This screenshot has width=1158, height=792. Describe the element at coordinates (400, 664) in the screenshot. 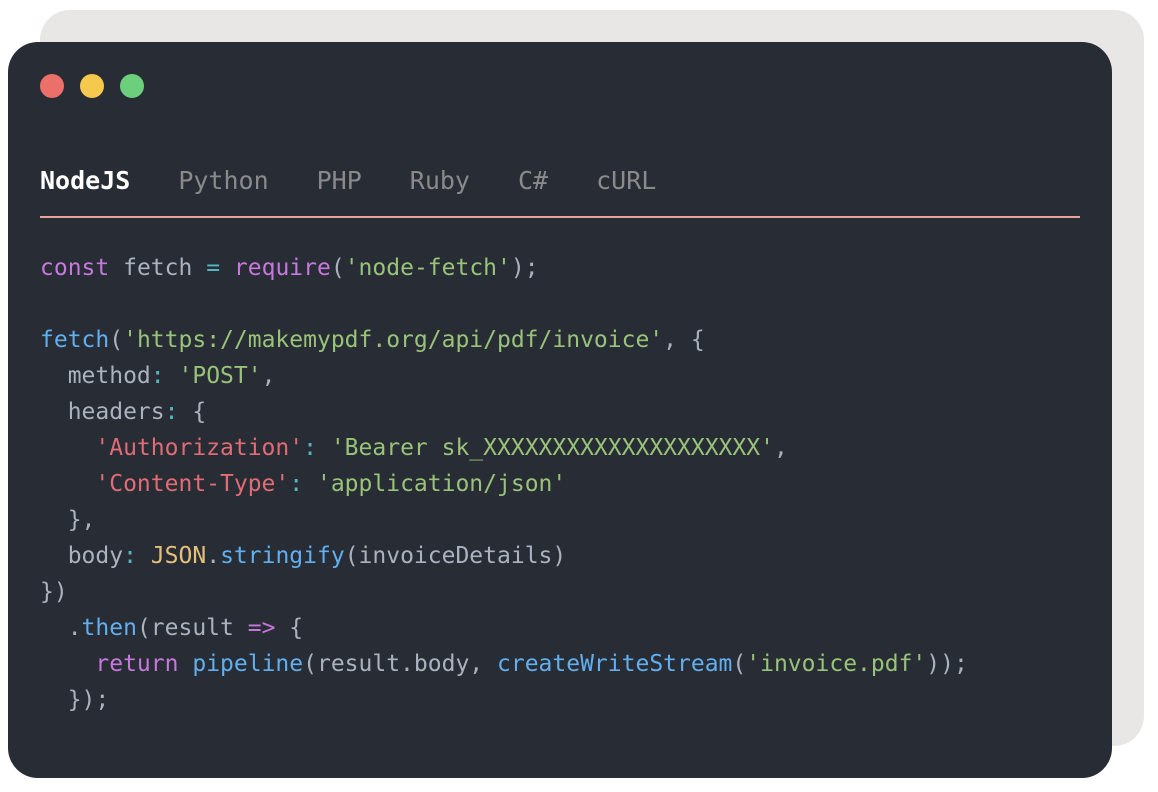

I see `code-token: (result.body,` at that location.